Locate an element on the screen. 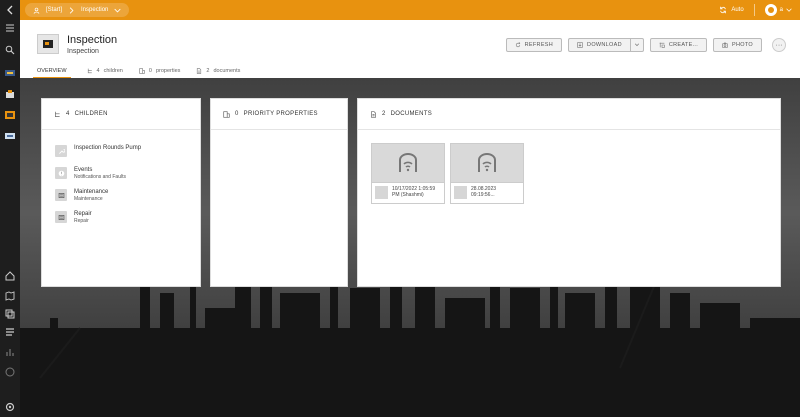 Image resolution: width=800 pixels, height=417 pixels. user-icon is located at coordinates (36, 10).